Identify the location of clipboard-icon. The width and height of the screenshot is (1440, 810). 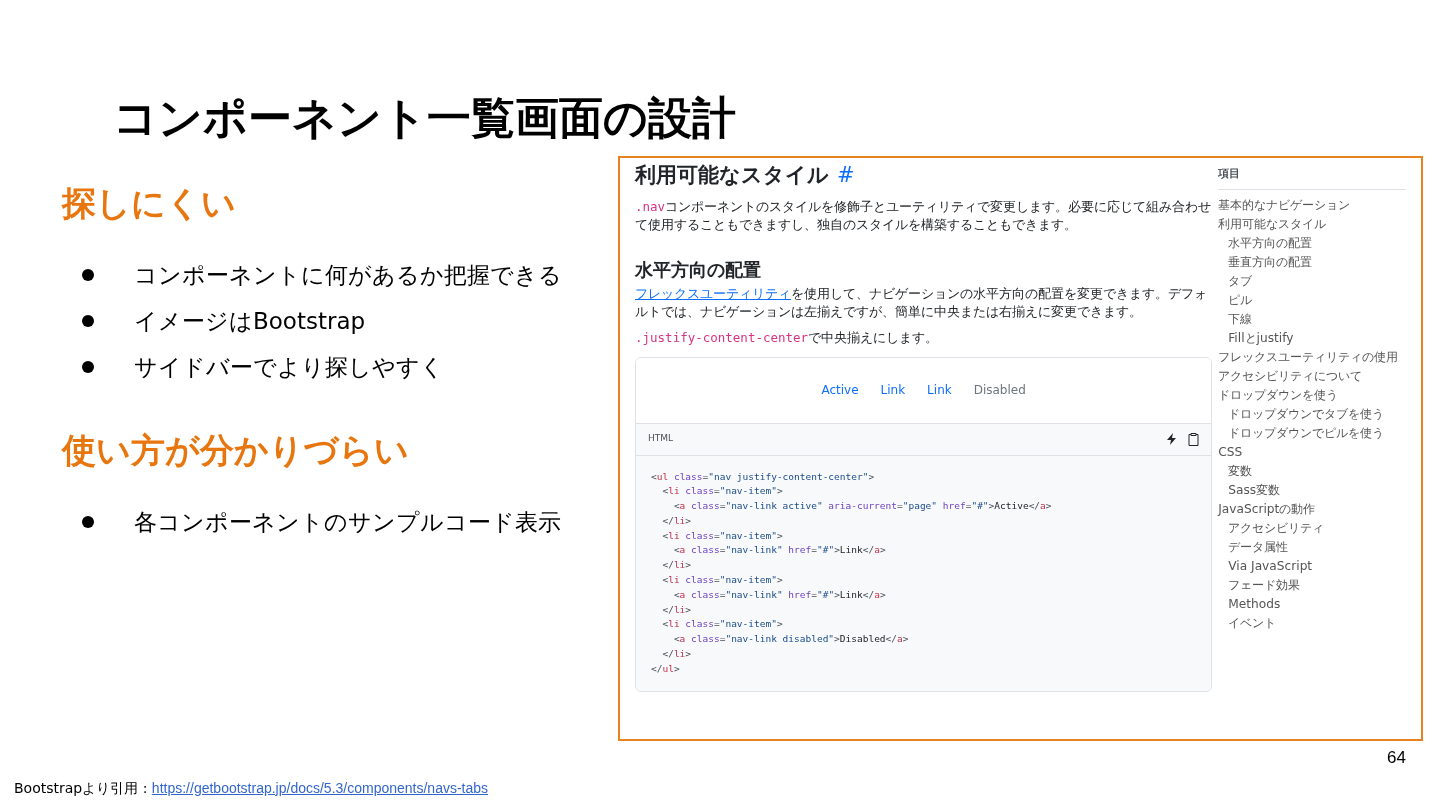
(1194, 439).